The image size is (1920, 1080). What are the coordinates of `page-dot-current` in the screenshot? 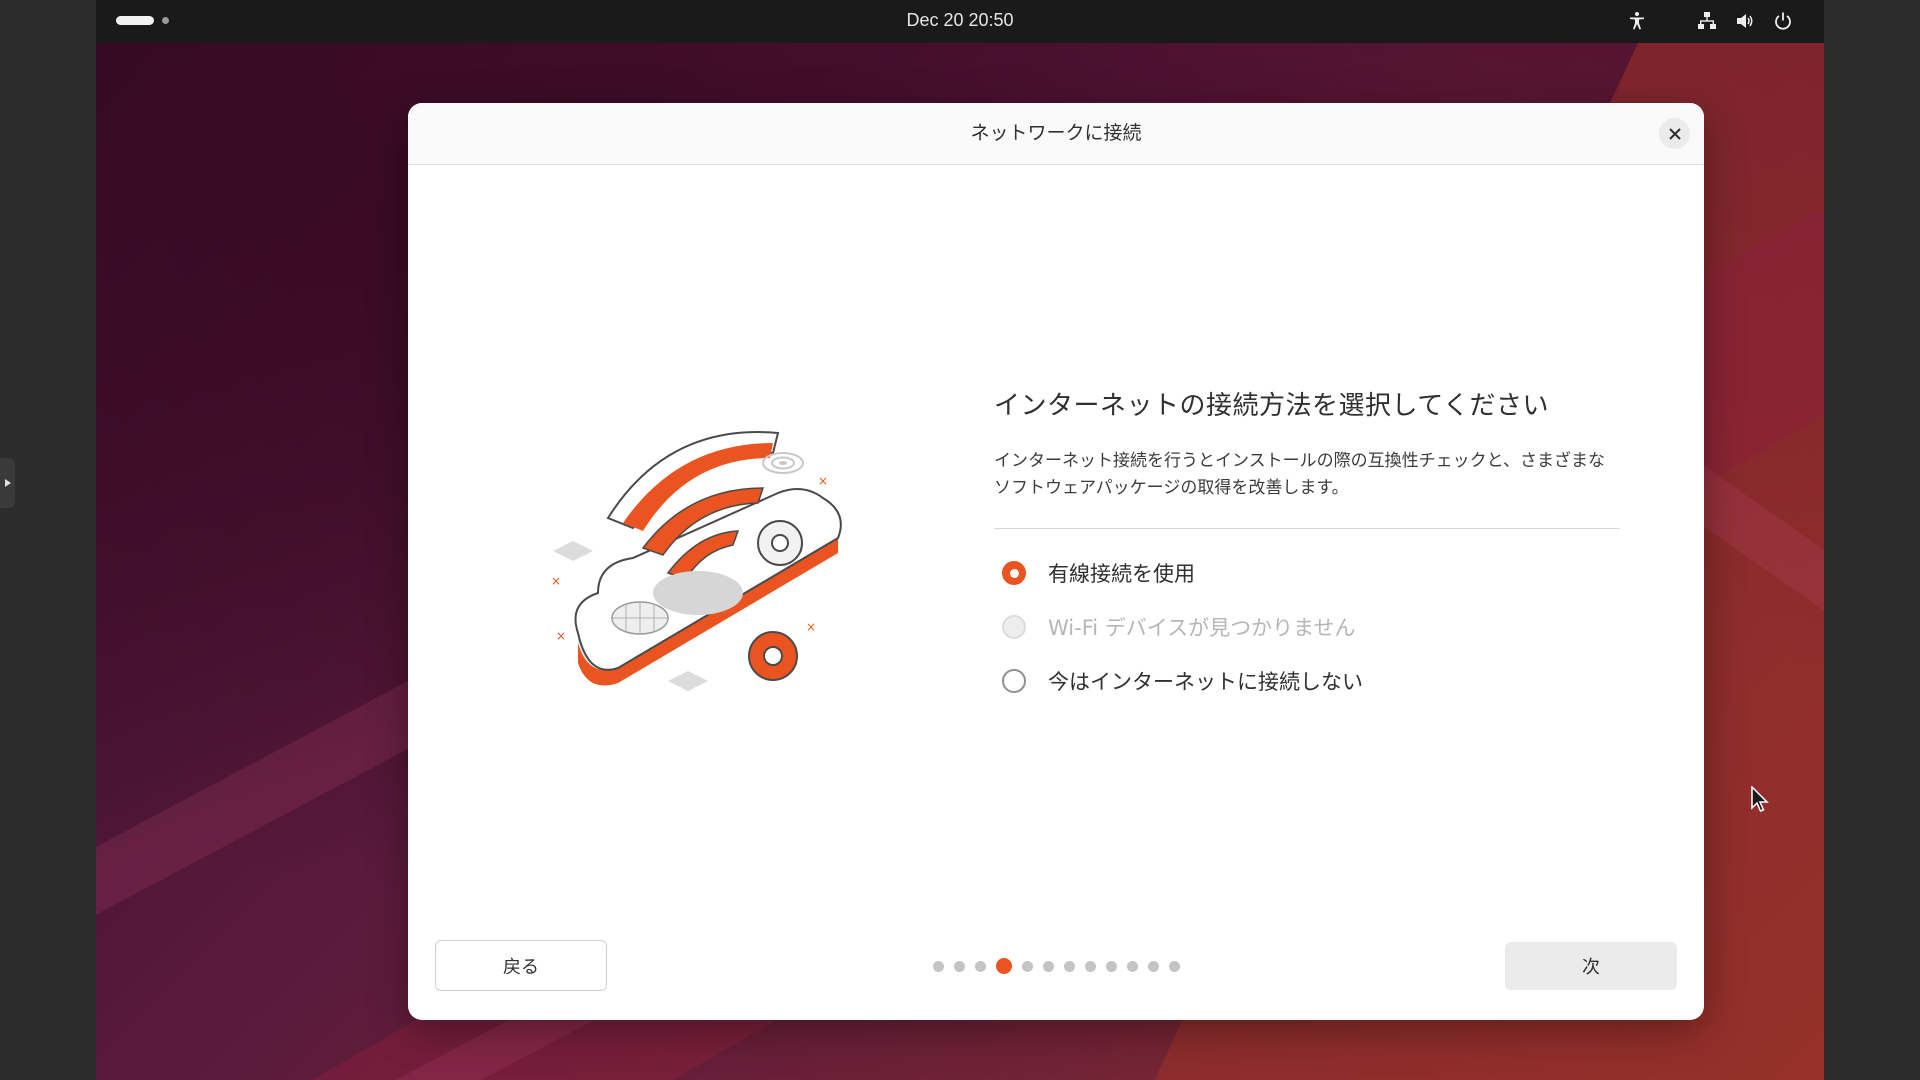 It's located at (1003, 966).